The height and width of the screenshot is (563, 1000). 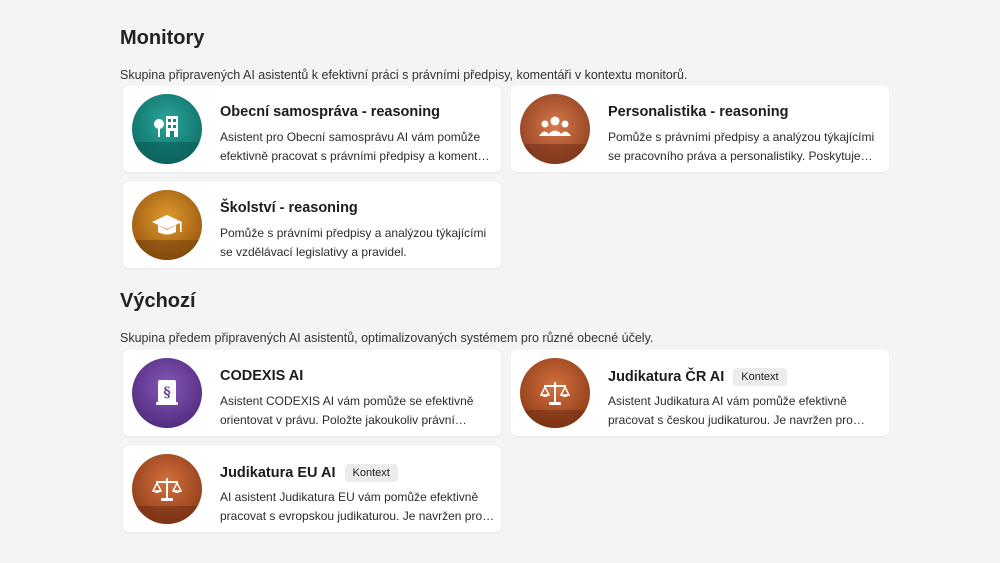 I want to click on card-title-text: Školství - reasoning, so click(x=289, y=208).